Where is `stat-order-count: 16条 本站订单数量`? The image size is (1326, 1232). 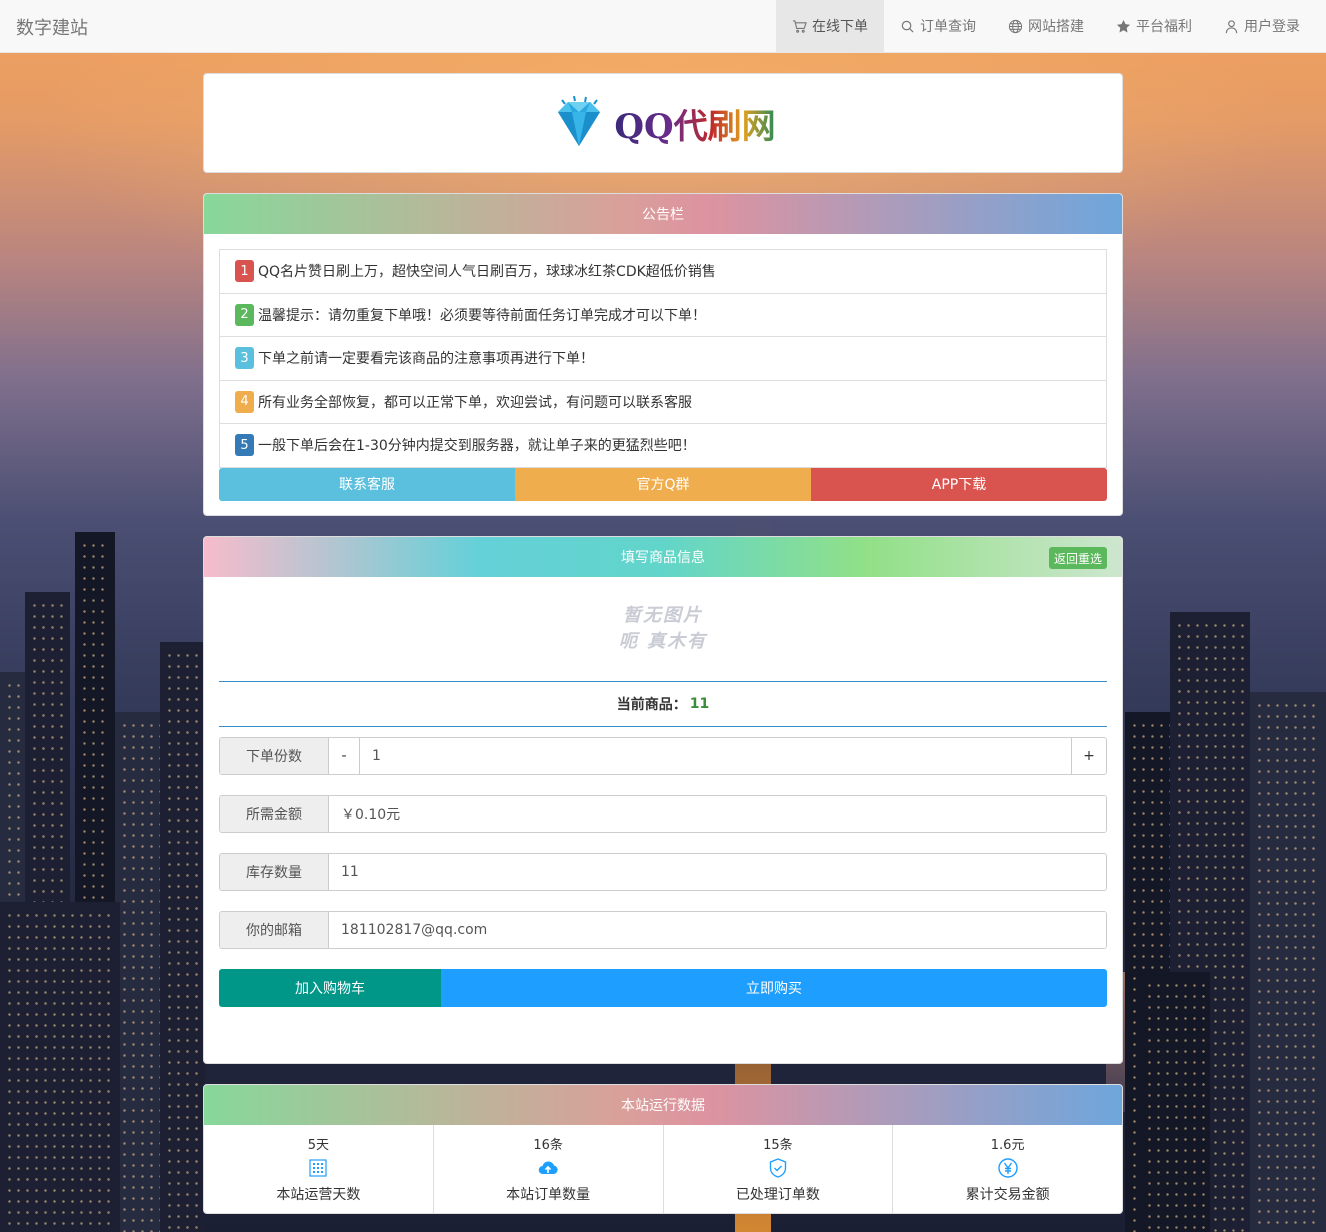 stat-order-count: 16条 本站订单数量 is located at coordinates (549, 1169).